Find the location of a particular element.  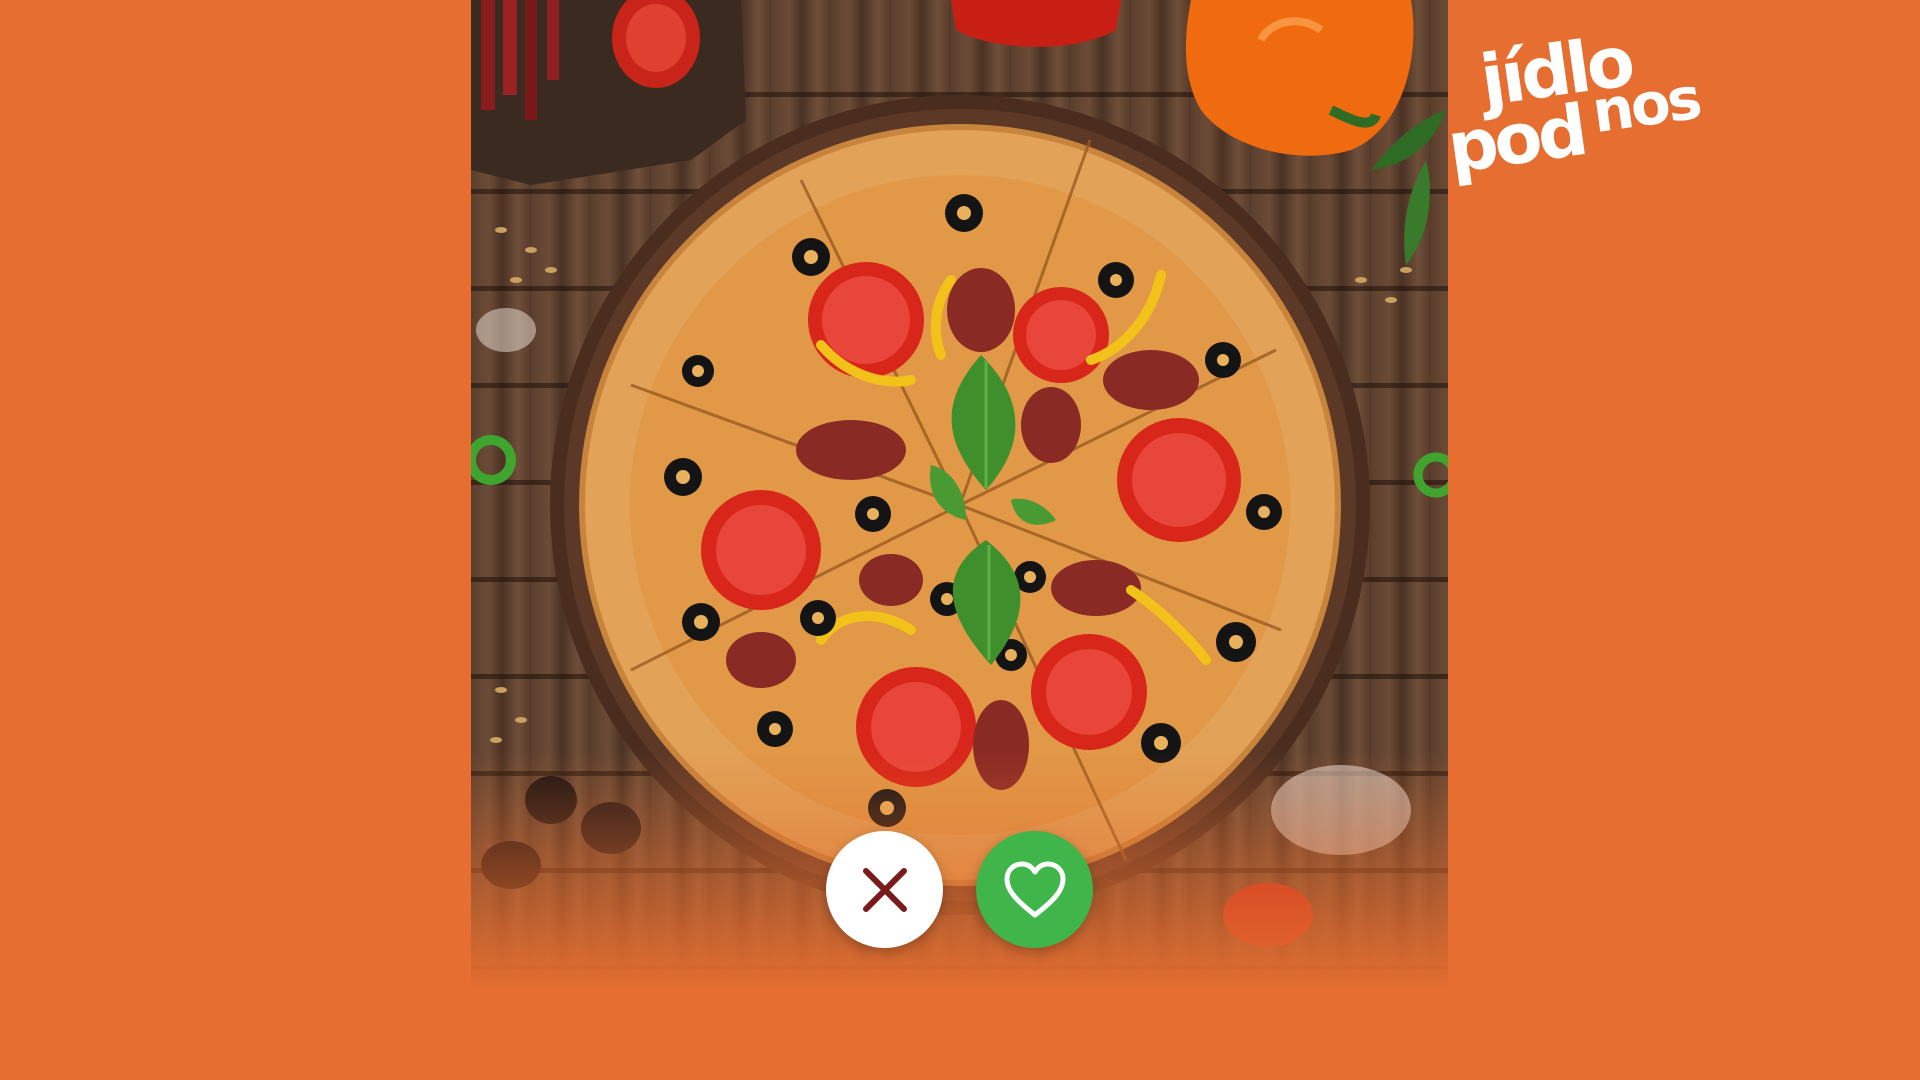

logo-line2-a: pod is located at coordinates (1516, 139).